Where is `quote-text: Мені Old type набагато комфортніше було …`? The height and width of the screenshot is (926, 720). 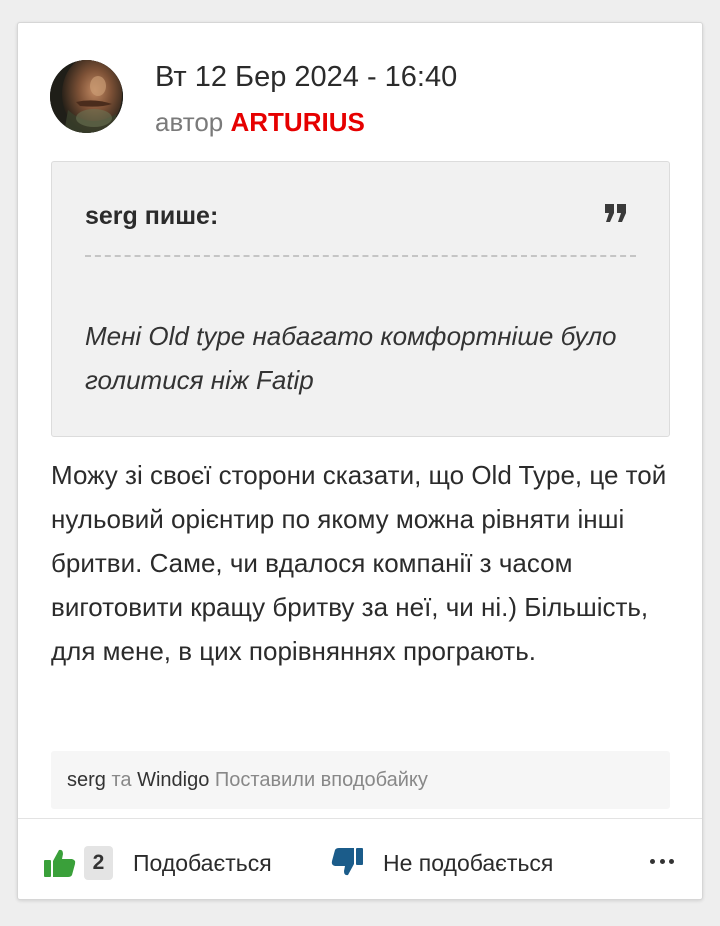
quote-text: Мені Old type набагато комфортніше було … is located at coordinates (351, 358).